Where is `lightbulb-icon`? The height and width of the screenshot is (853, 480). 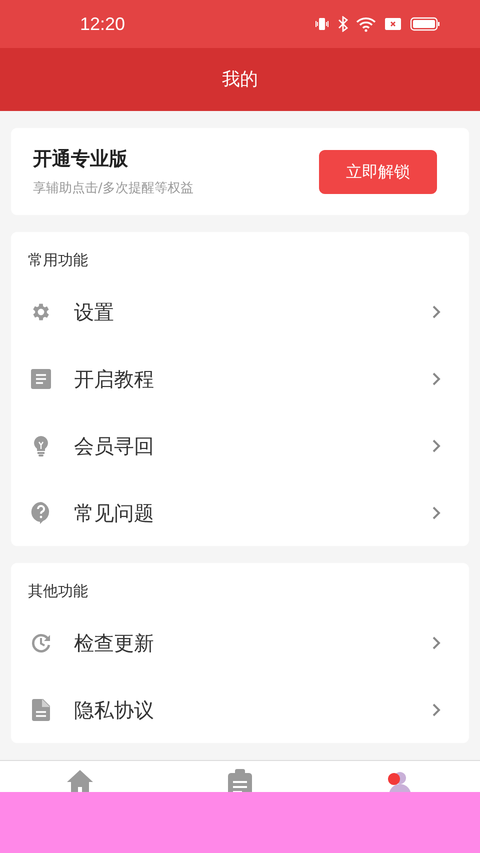 lightbulb-icon is located at coordinates (41, 445).